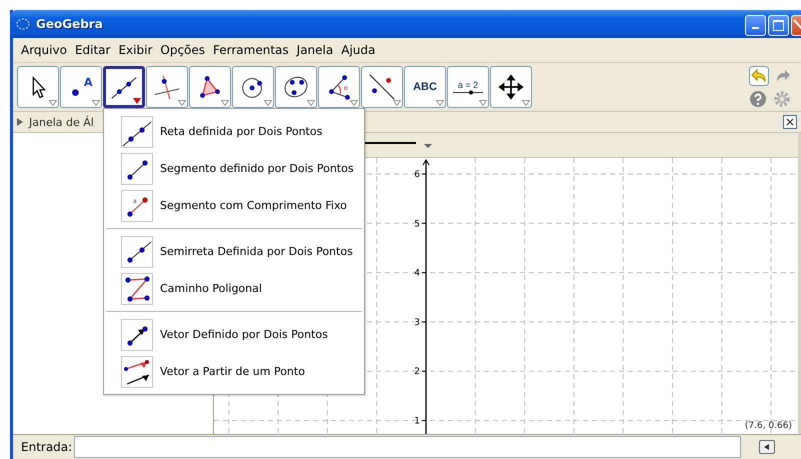 This screenshot has height=459, width=801. I want to click on tool-button: a = 2, so click(468, 87).